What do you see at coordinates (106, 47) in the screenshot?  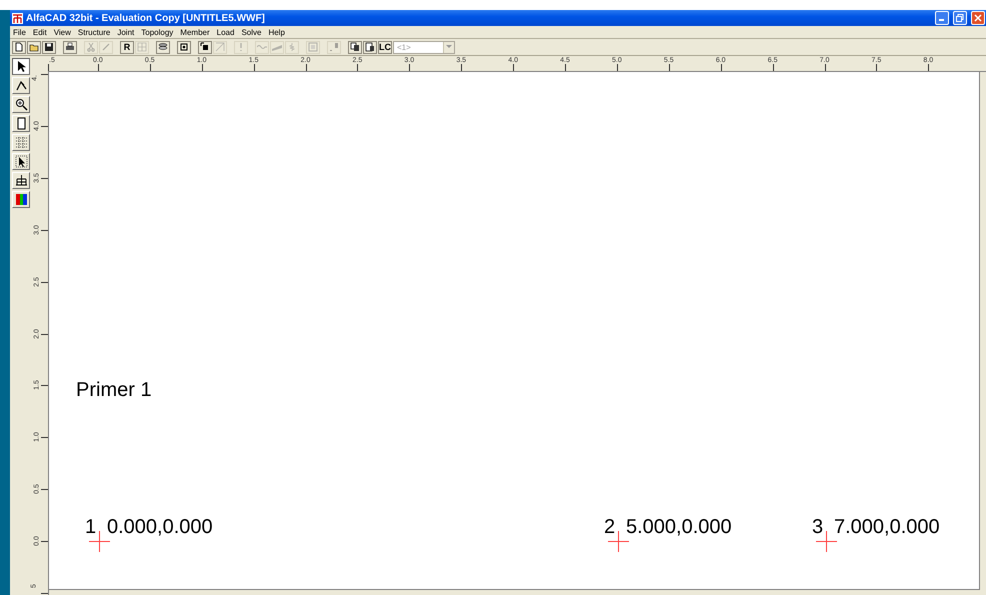 I see `pencil-icon` at bounding box center [106, 47].